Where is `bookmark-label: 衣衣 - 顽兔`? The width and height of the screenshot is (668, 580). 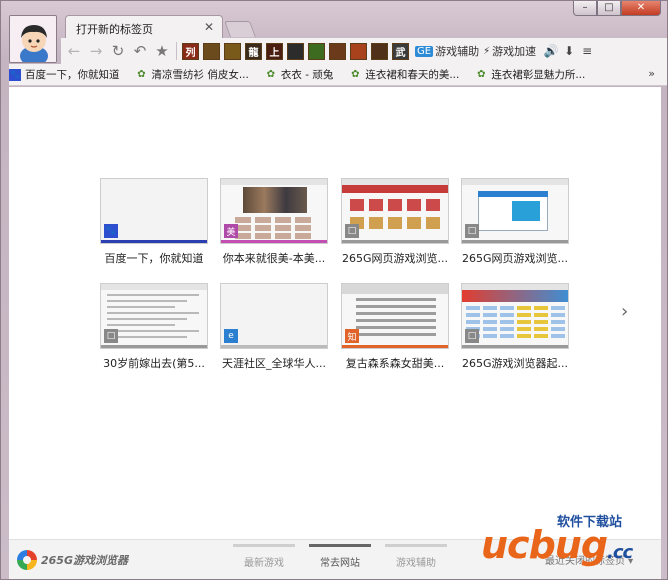 bookmark-label: 衣衣 - 顽兔 is located at coordinates (307, 75).